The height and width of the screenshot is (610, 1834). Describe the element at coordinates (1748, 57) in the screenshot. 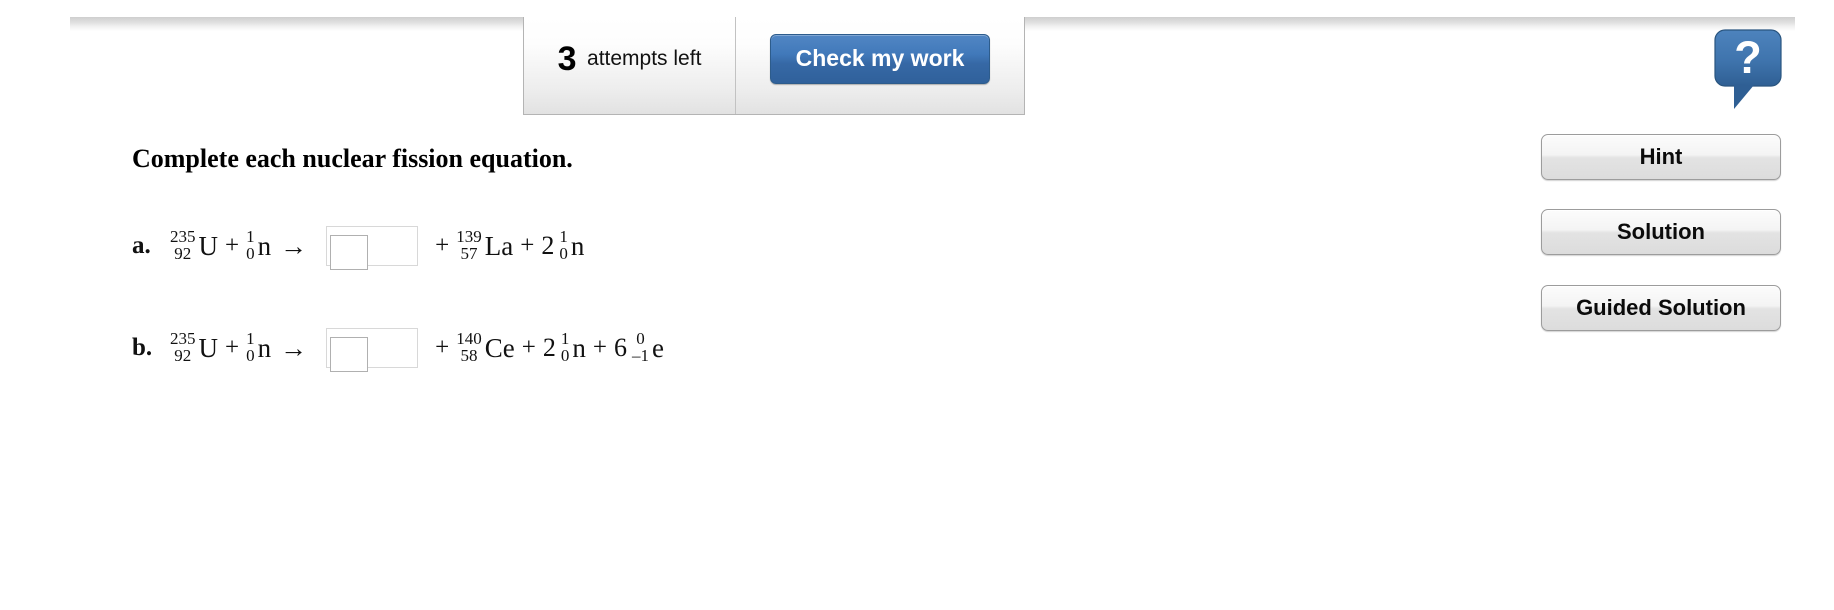

I see `question-mark-glyph: ?` at that location.